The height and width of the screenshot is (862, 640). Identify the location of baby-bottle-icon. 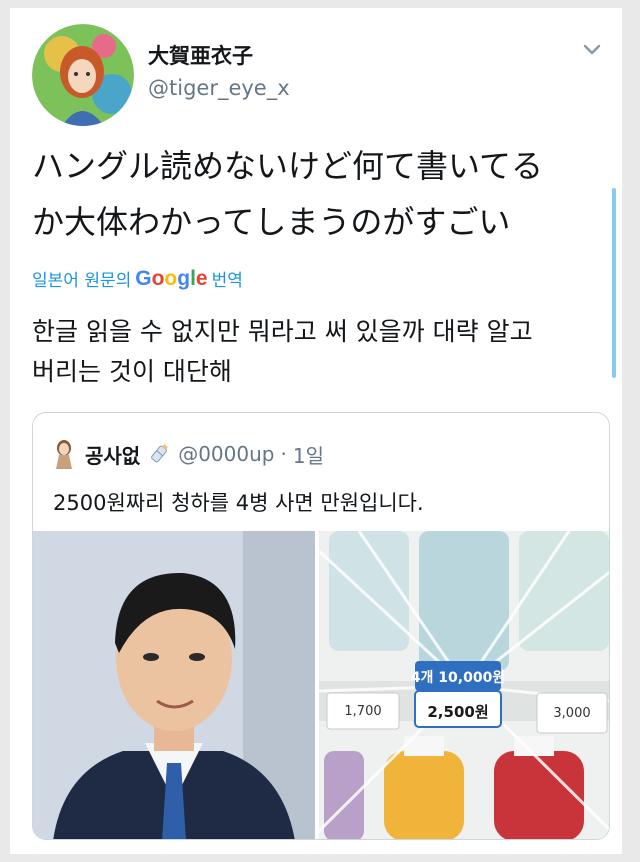
(159, 453).